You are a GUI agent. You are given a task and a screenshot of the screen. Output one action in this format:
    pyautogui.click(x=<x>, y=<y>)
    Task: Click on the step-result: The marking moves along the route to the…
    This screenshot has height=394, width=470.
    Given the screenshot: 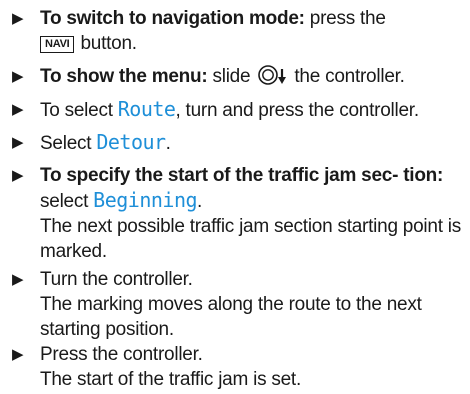 What is the action you would take?
    pyautogui.click(x=231, y=317)
    